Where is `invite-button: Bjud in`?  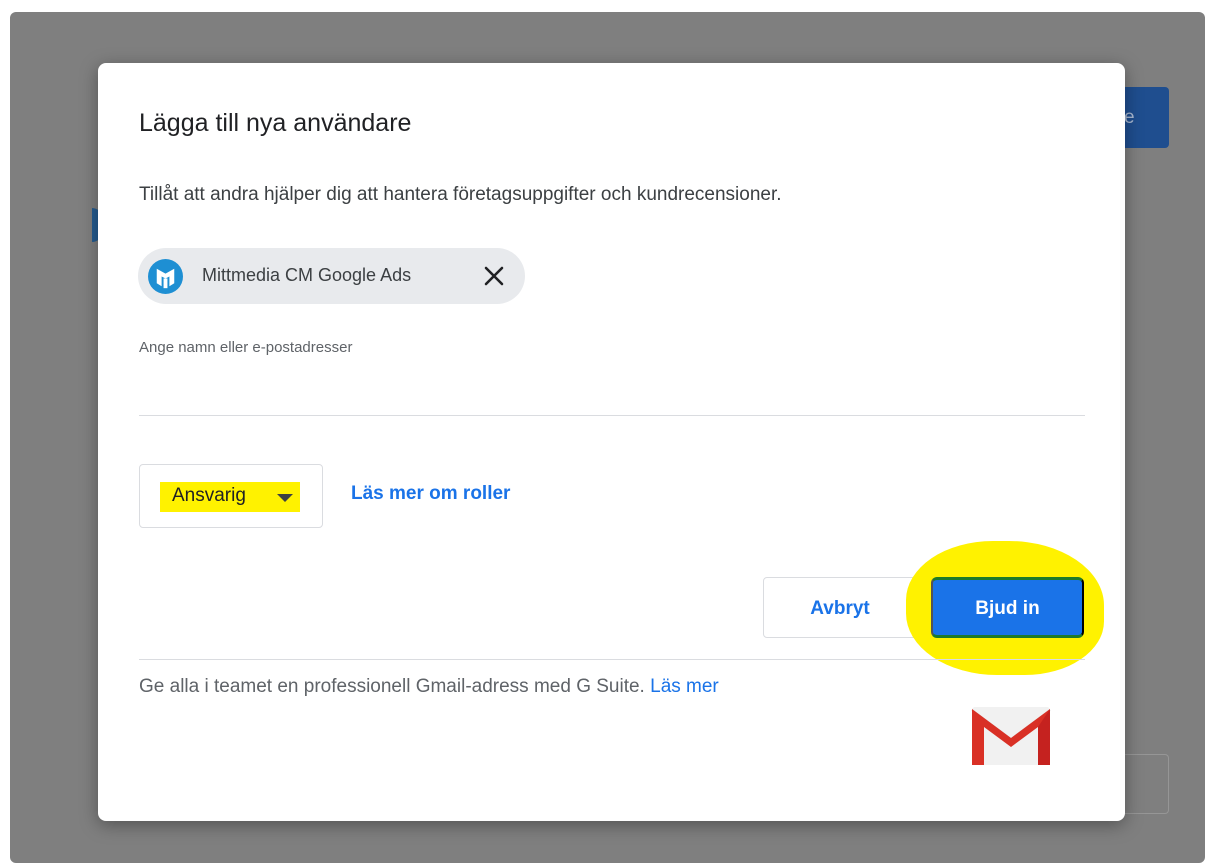
invite-button: Bjud in is located at coordinates (1007, 607).